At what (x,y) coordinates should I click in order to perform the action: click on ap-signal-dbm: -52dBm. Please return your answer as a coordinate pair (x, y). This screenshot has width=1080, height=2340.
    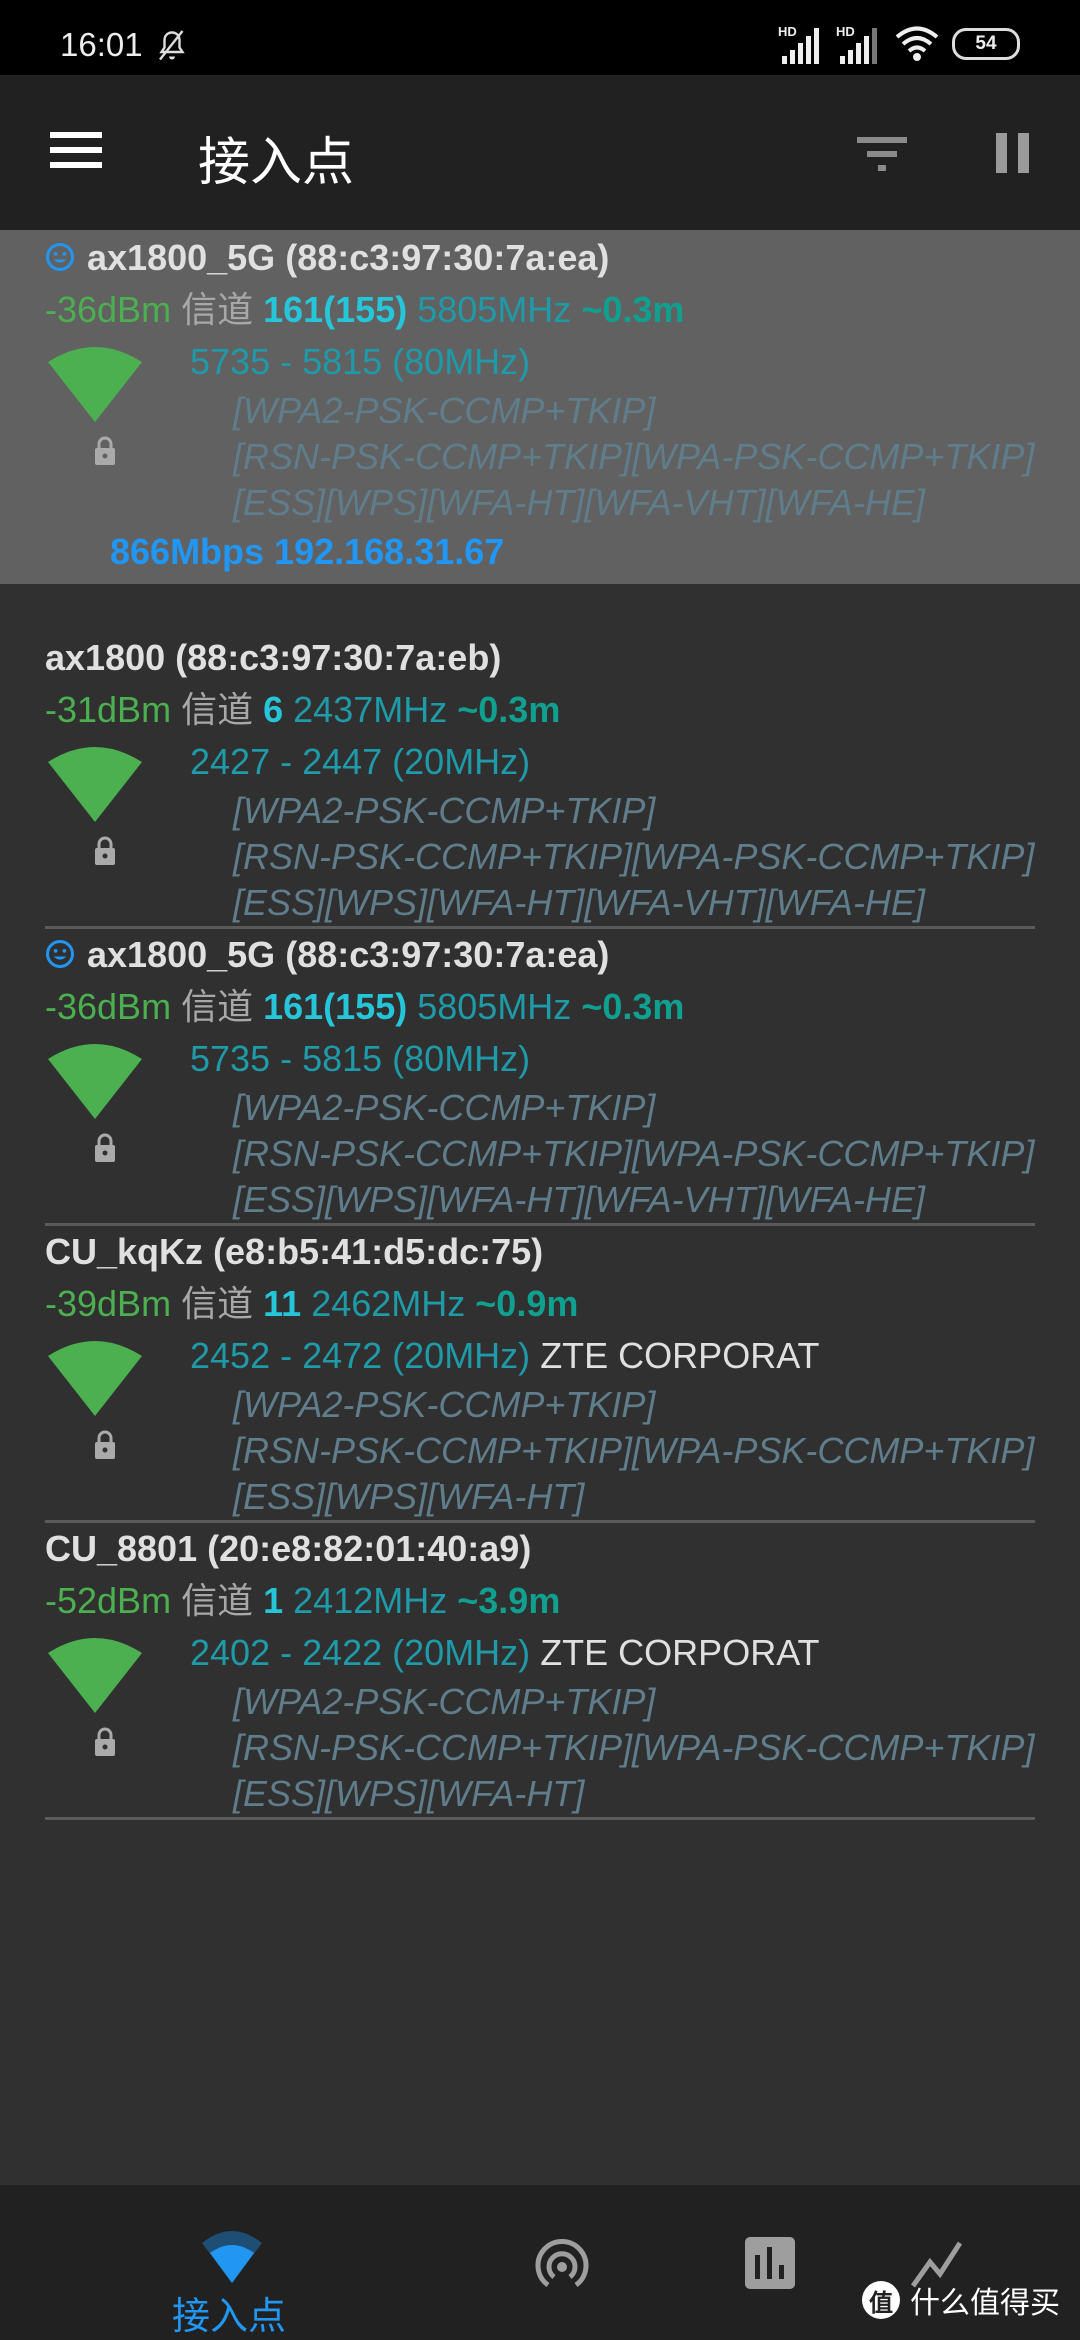
    Looking at the image, I should click on (108, 1600).